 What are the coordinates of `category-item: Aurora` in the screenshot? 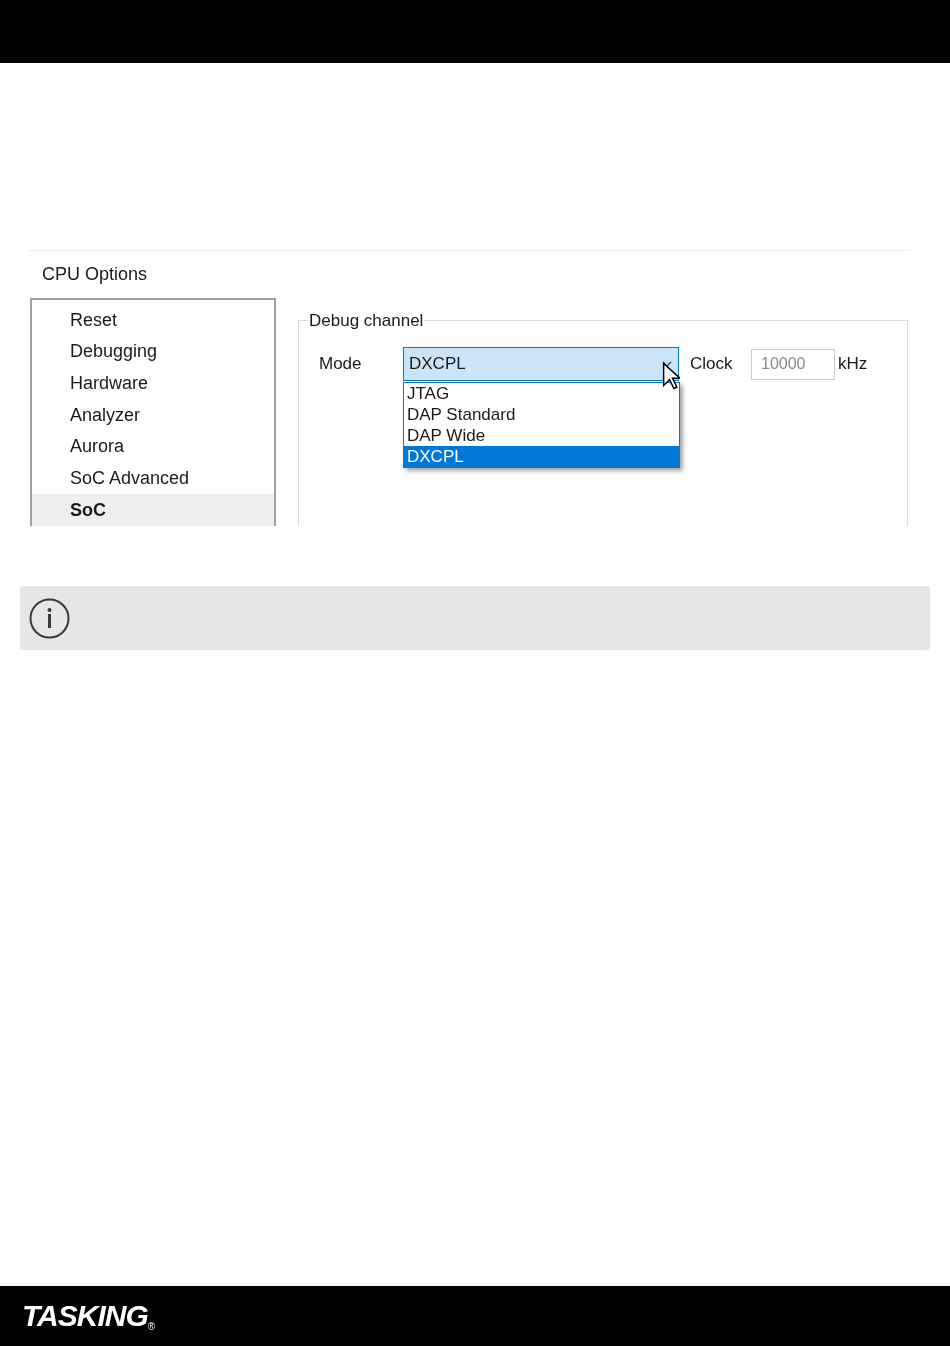 It's located at (153, 446).